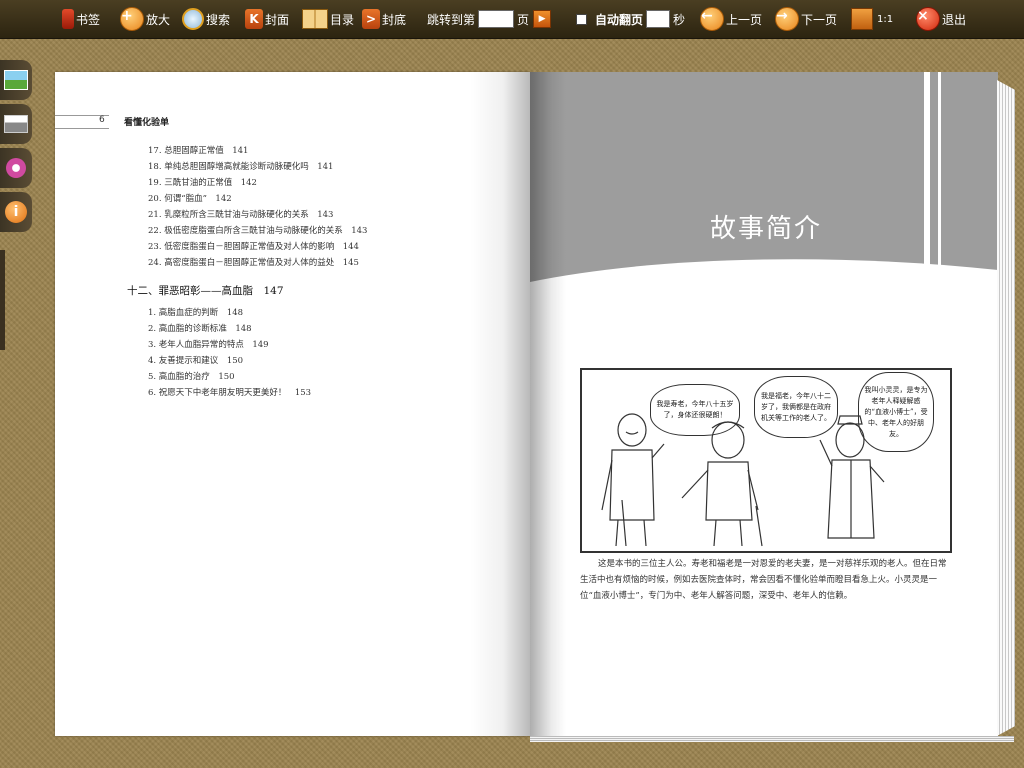 Image resolution: width=1024 pixels, height=768 pixels. Describe the element at coordinates (384, 19) in the screenshot. I see `back-cover-button: > 封底` at that location.